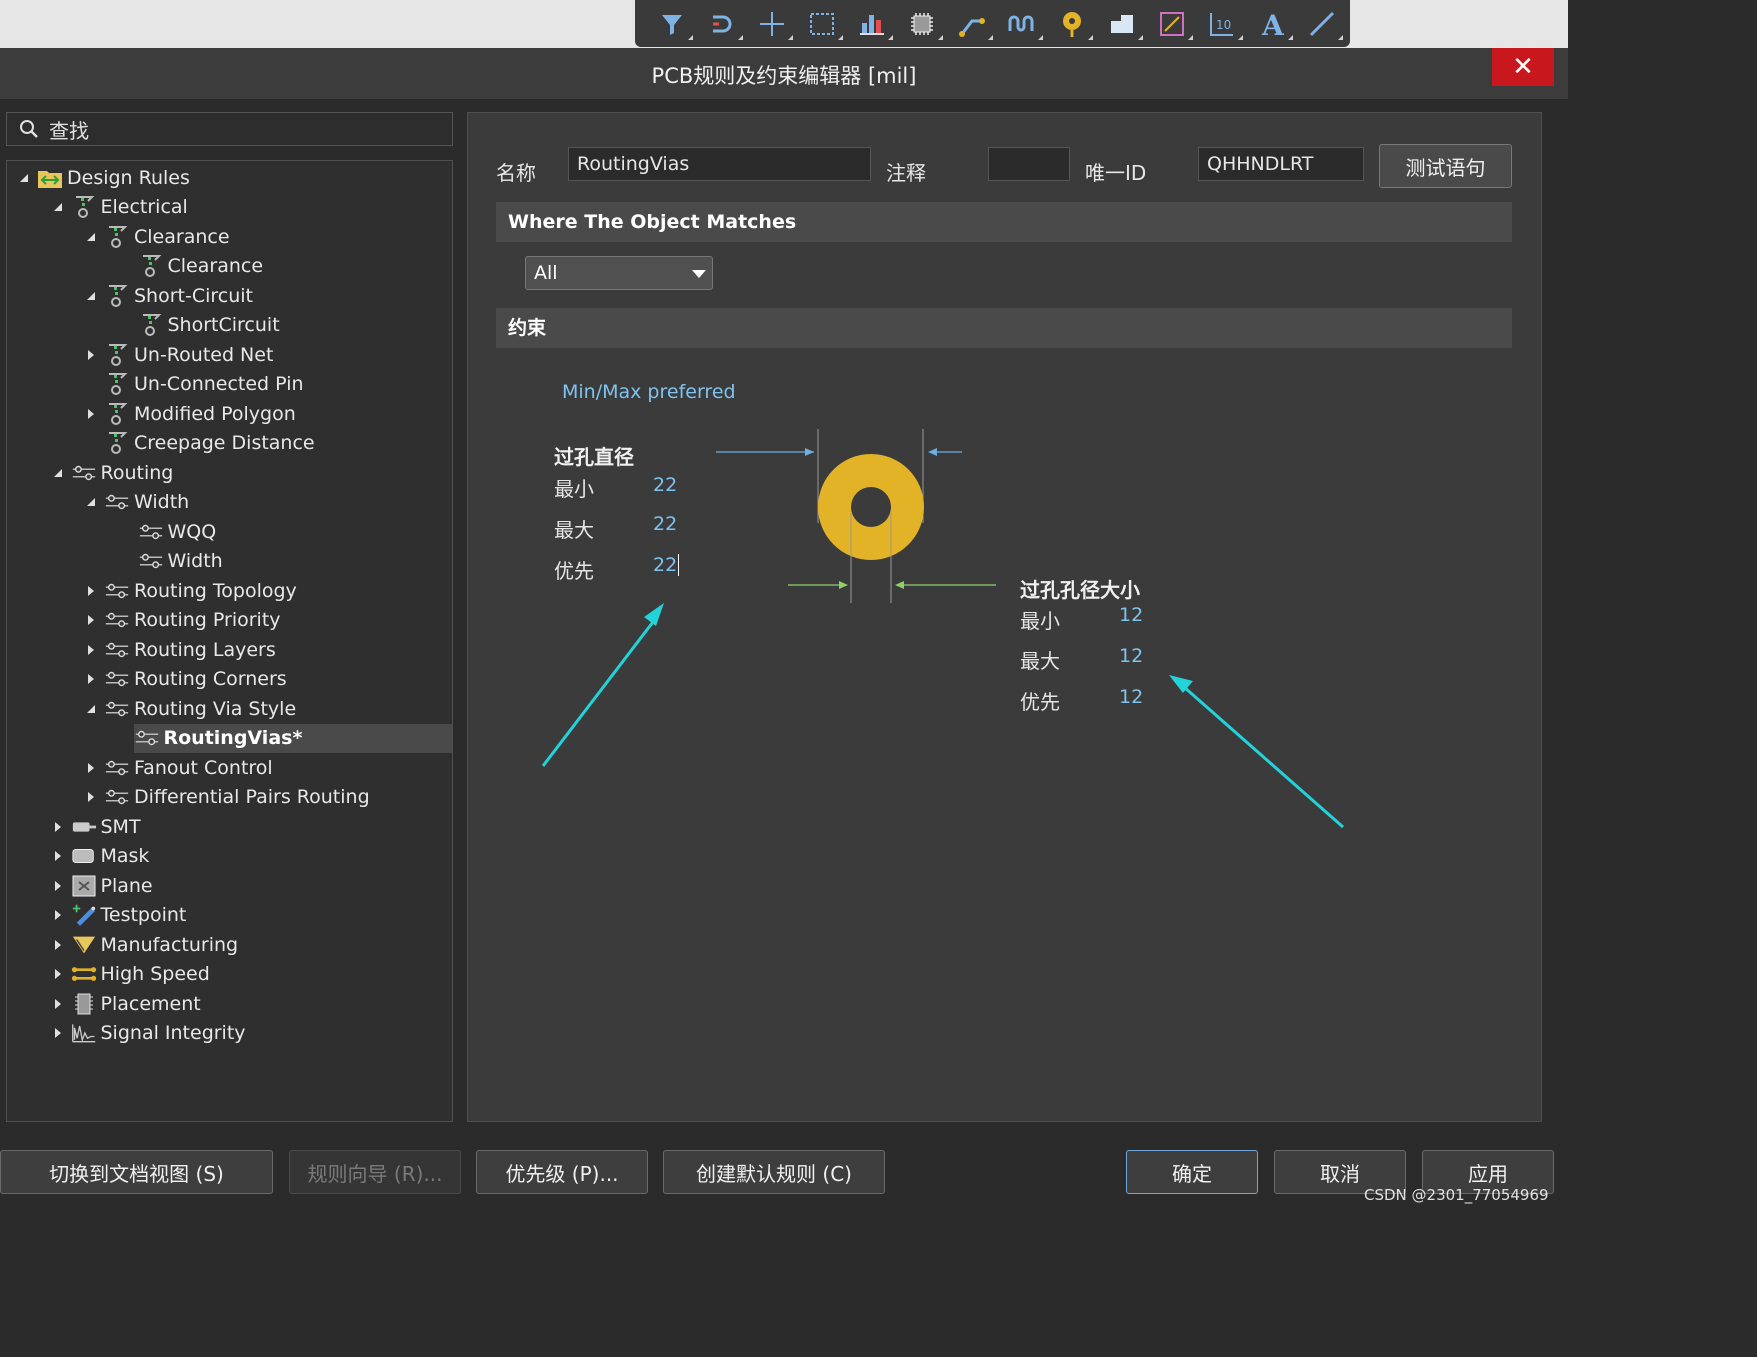 The width and height of the screenshot is (1757, 1357). Describe the element at coordinates (103, 177) in the screenshot. I see `tree-item: Design Rules` at that location.